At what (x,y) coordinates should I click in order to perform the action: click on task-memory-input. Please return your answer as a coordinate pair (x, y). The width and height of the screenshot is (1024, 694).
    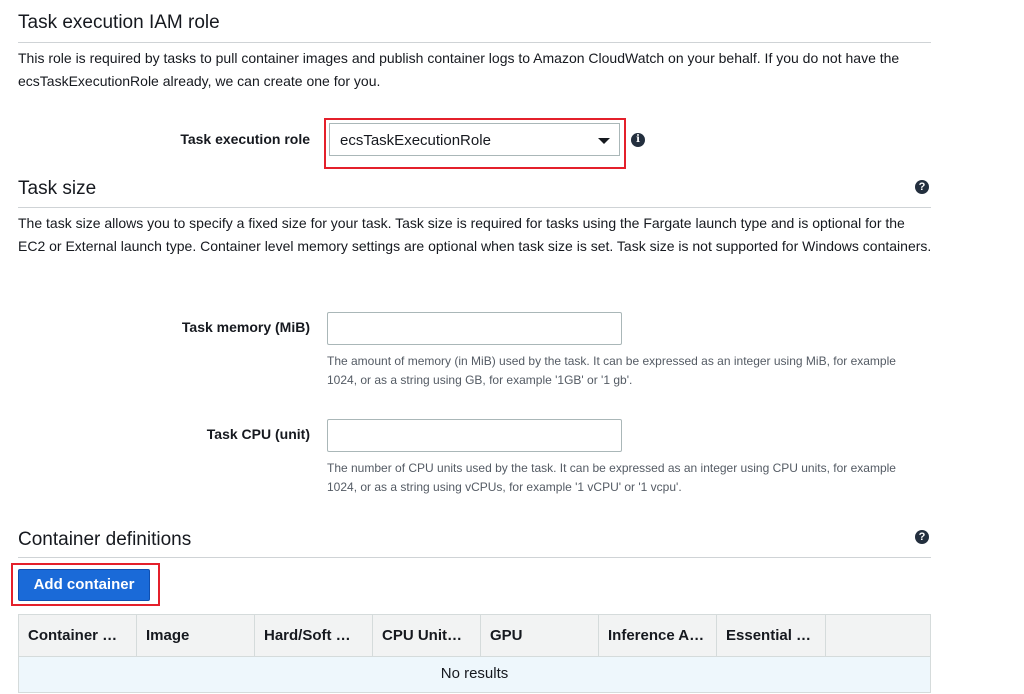
    Looking at the image, I should click on (474, 328).